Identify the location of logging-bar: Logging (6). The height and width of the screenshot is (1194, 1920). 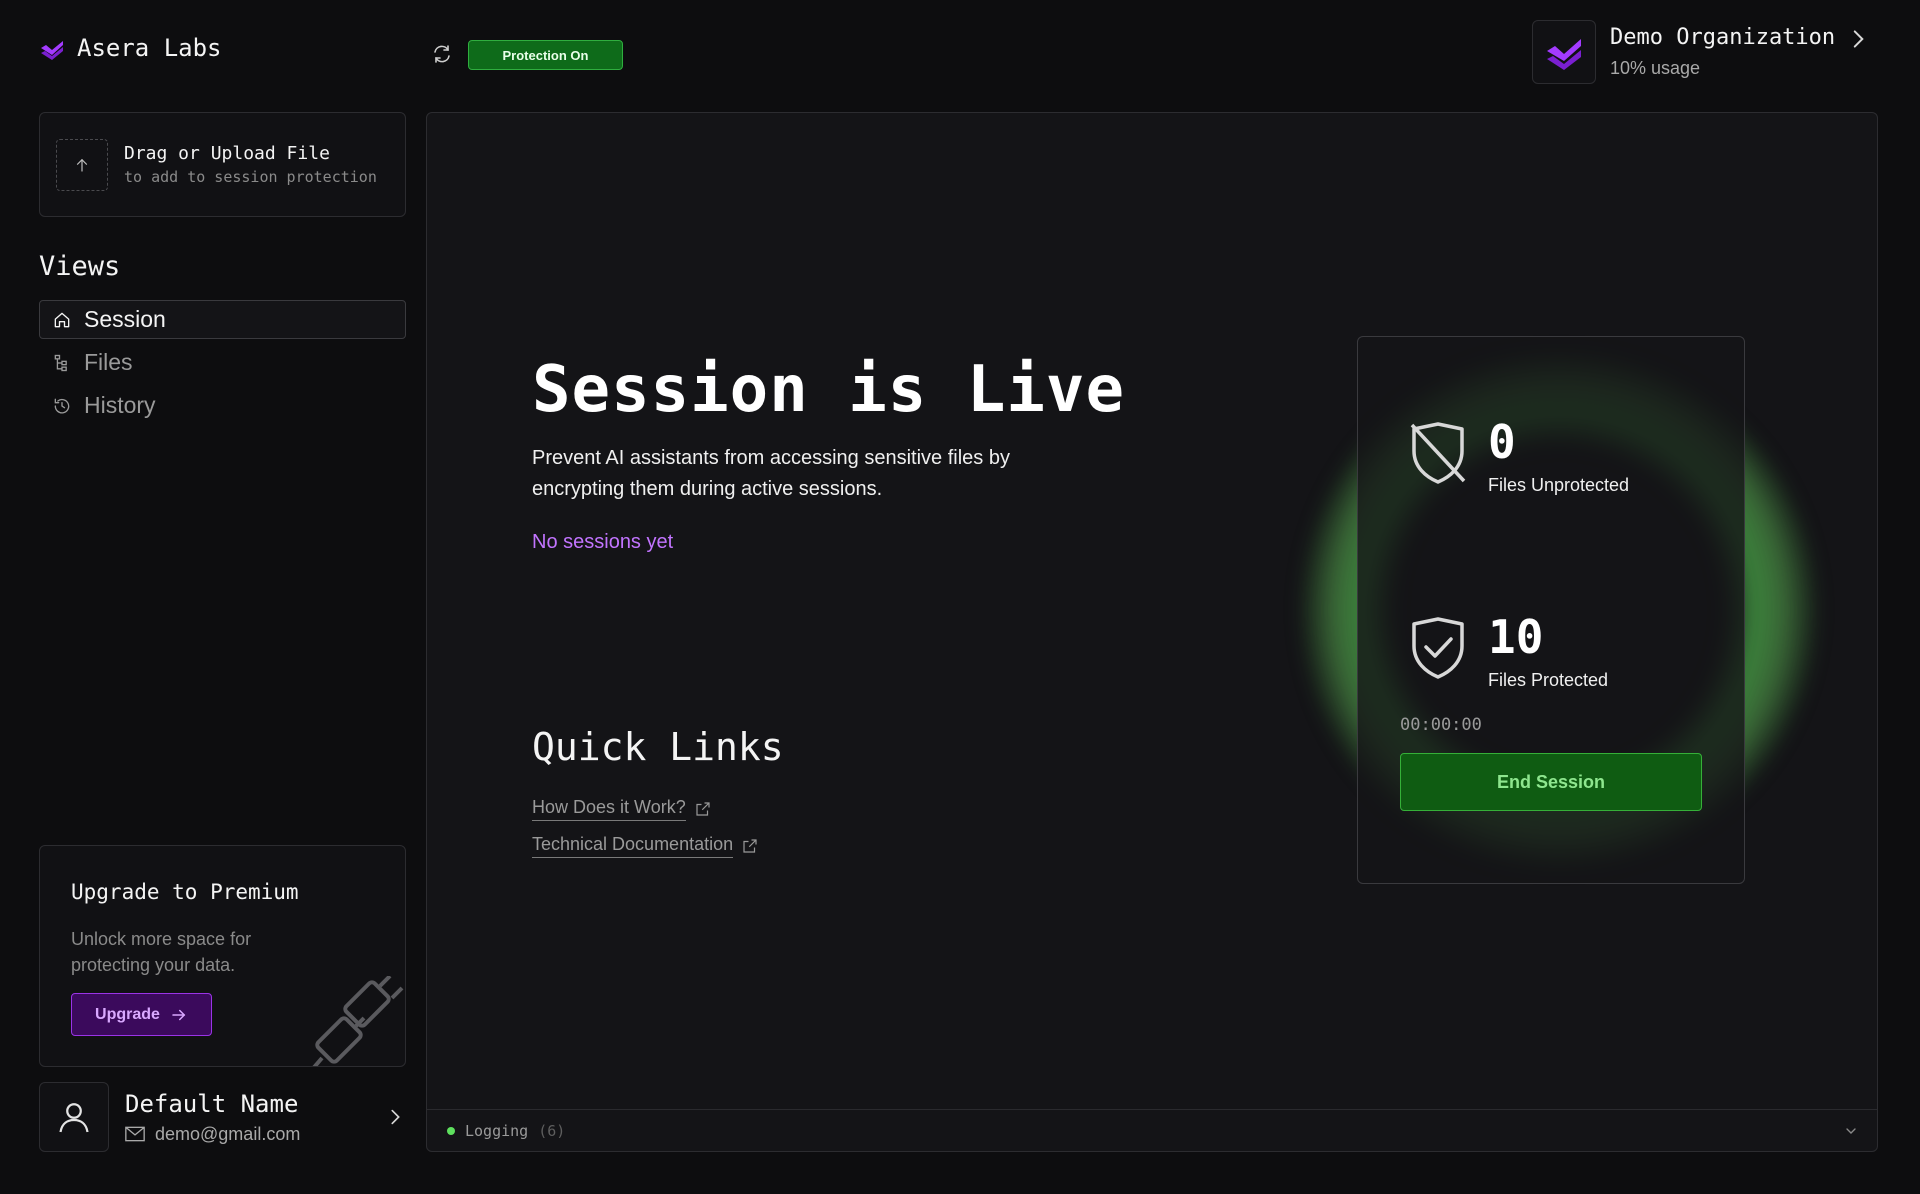
(1152, 1130).